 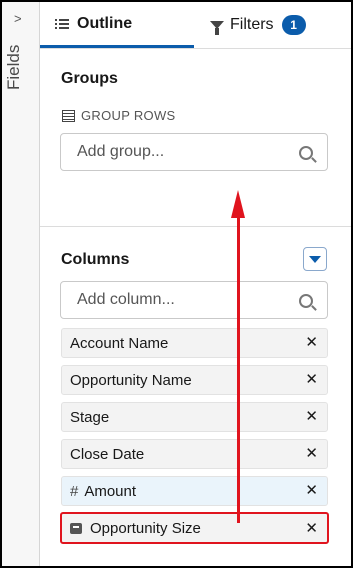 What do you see at coordinates (217, 28) in the screenshot?
I see `filter-icon` at bounding box center [217, 28].